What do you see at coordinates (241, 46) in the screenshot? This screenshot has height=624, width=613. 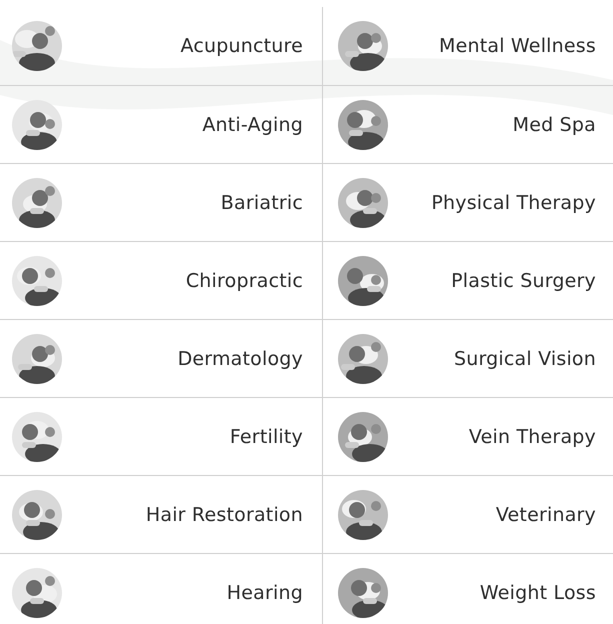 I see `service-label: Acupuncture` at bounding box center [241, 46].